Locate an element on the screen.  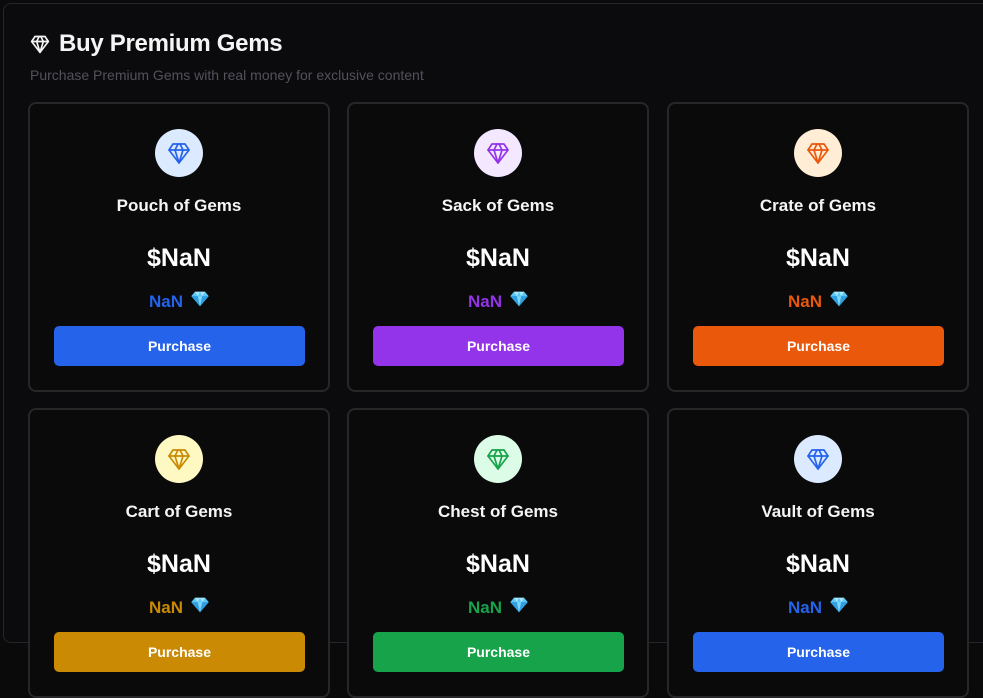
pack-name: Crate of Gems is located at coordinates (818, 205).